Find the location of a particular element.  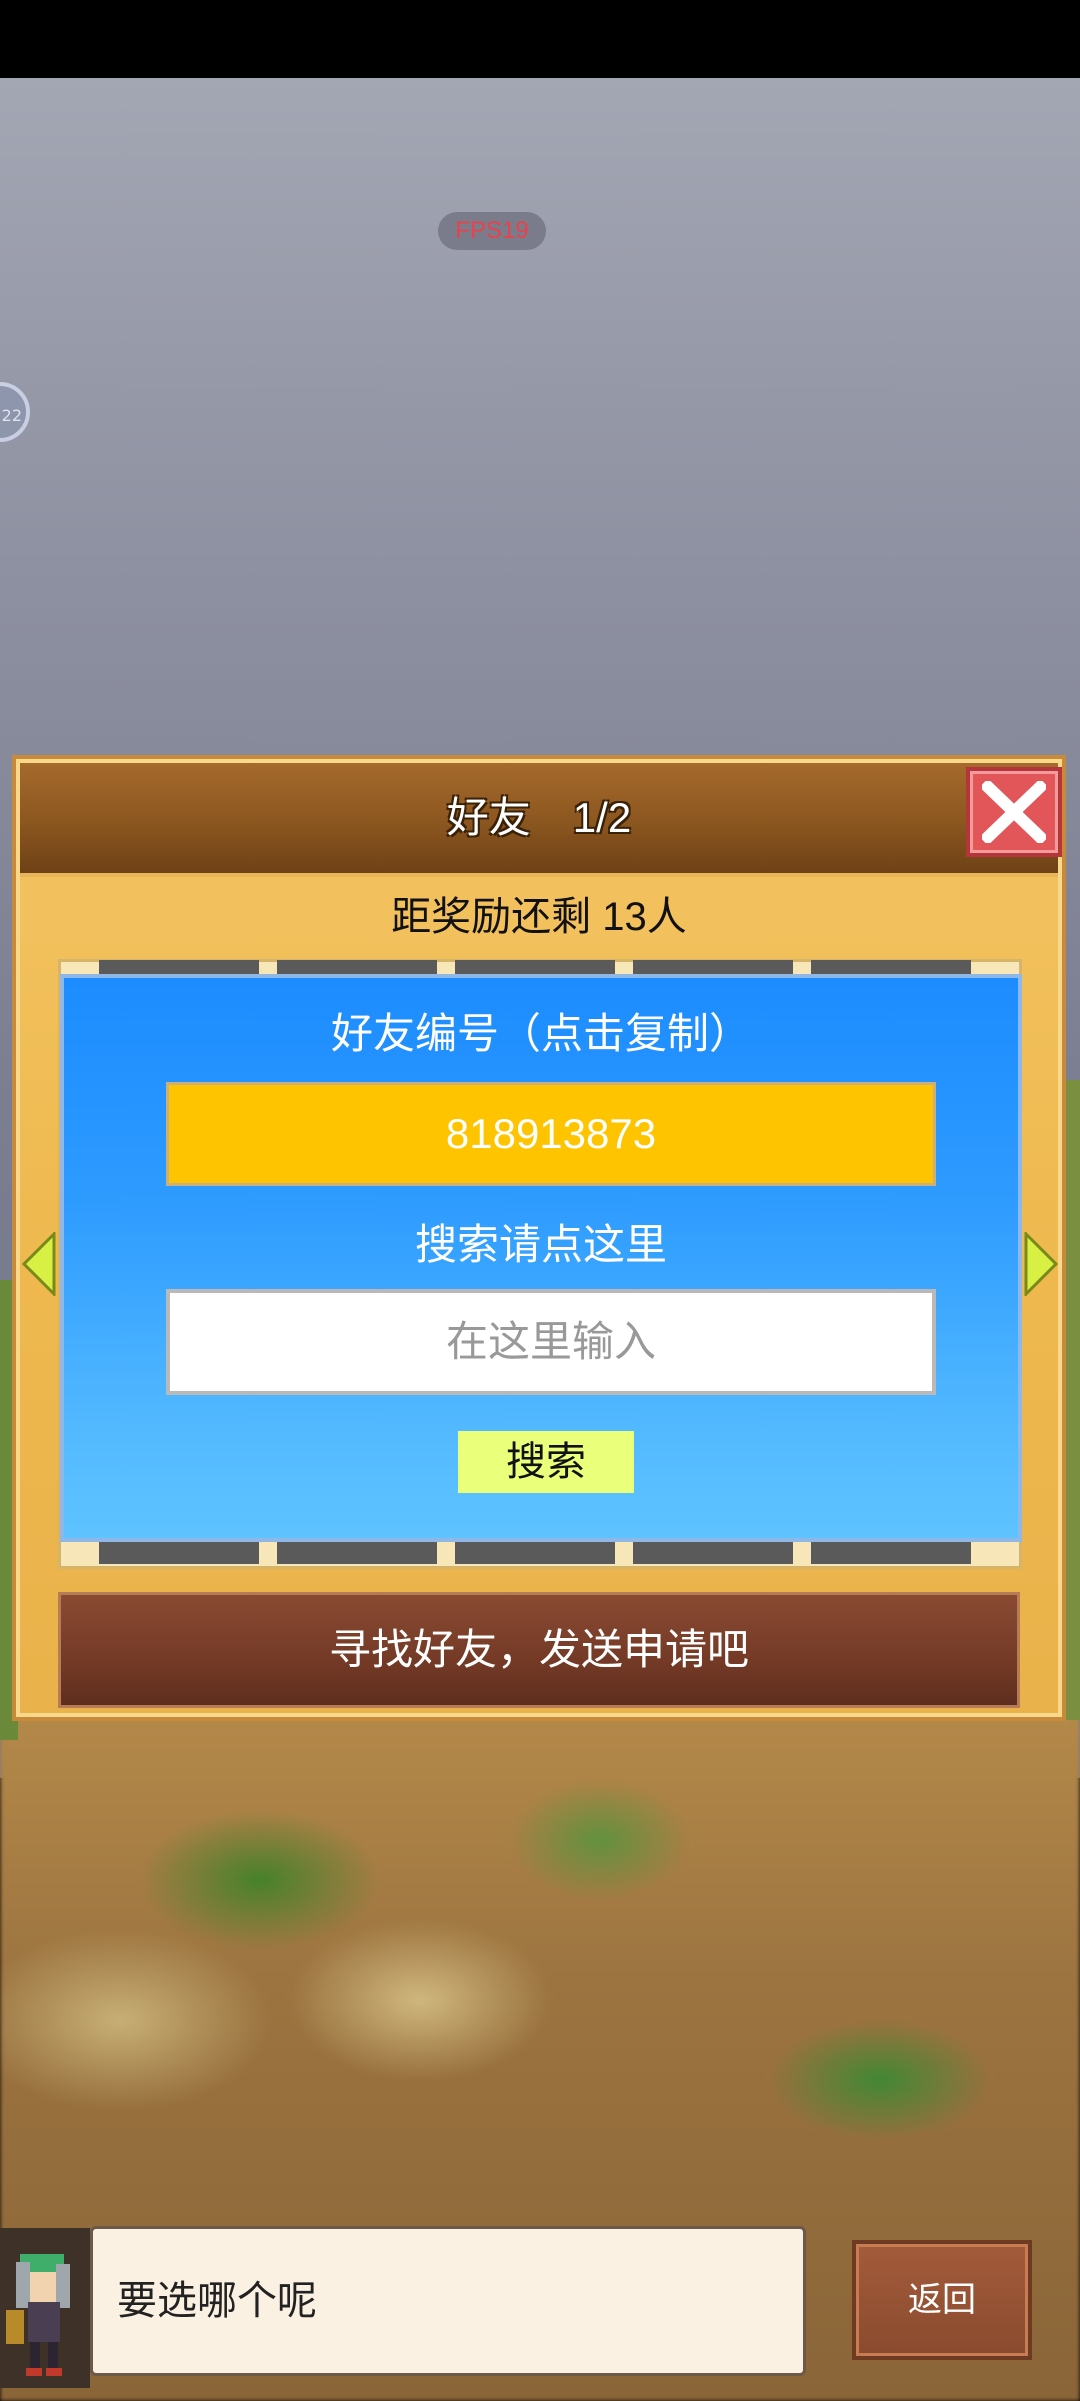

close-icon is located at coordinates (1014, 812).